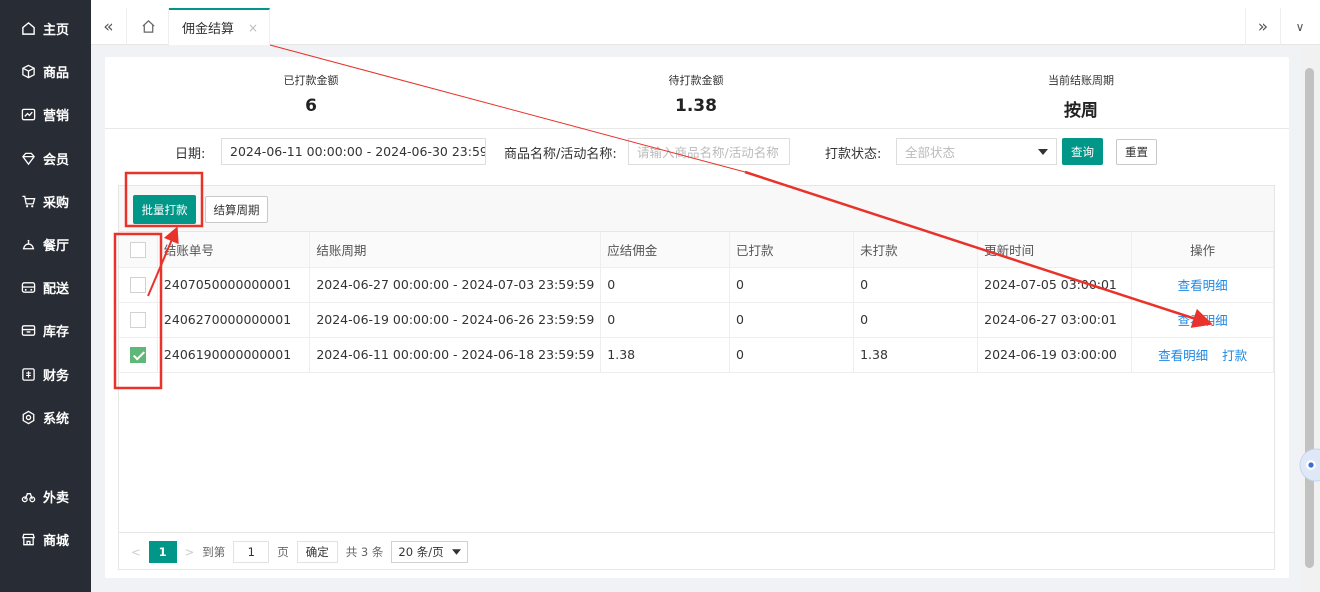  I want to click on name-label: 商品名称/活动名称:, so click(560, 154).